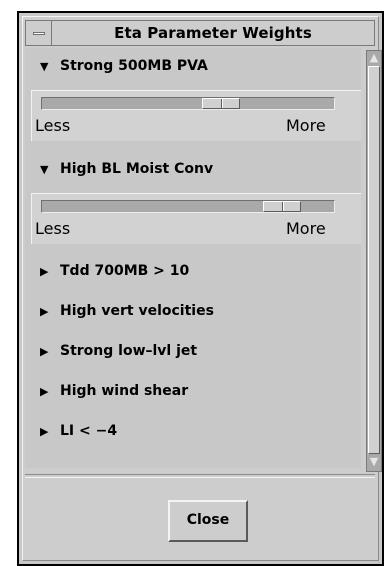 The image size is (388, 566). I want to click on section-label: Tdd 700MB > 10, so click(125, 271).